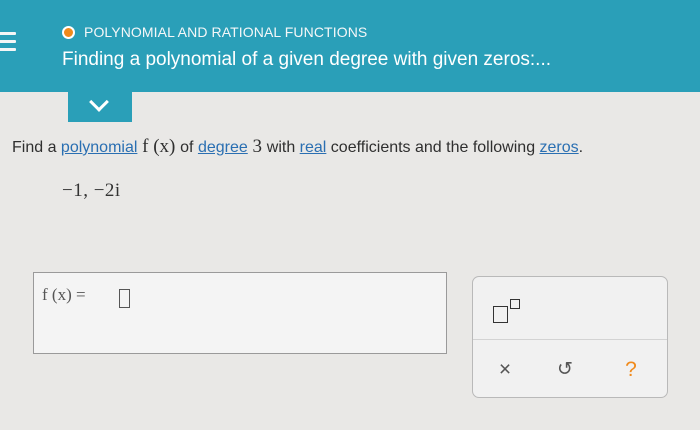 The image size is (700, 430). I want to click on answer-slot, so click(124, 298).